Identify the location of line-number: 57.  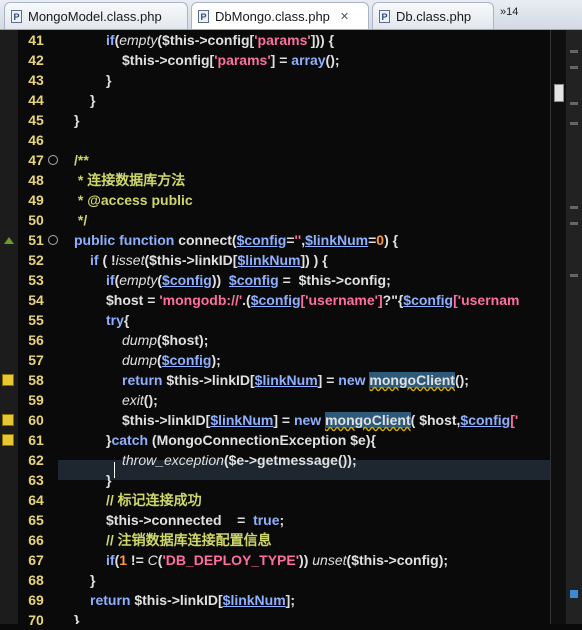
(36, 360).